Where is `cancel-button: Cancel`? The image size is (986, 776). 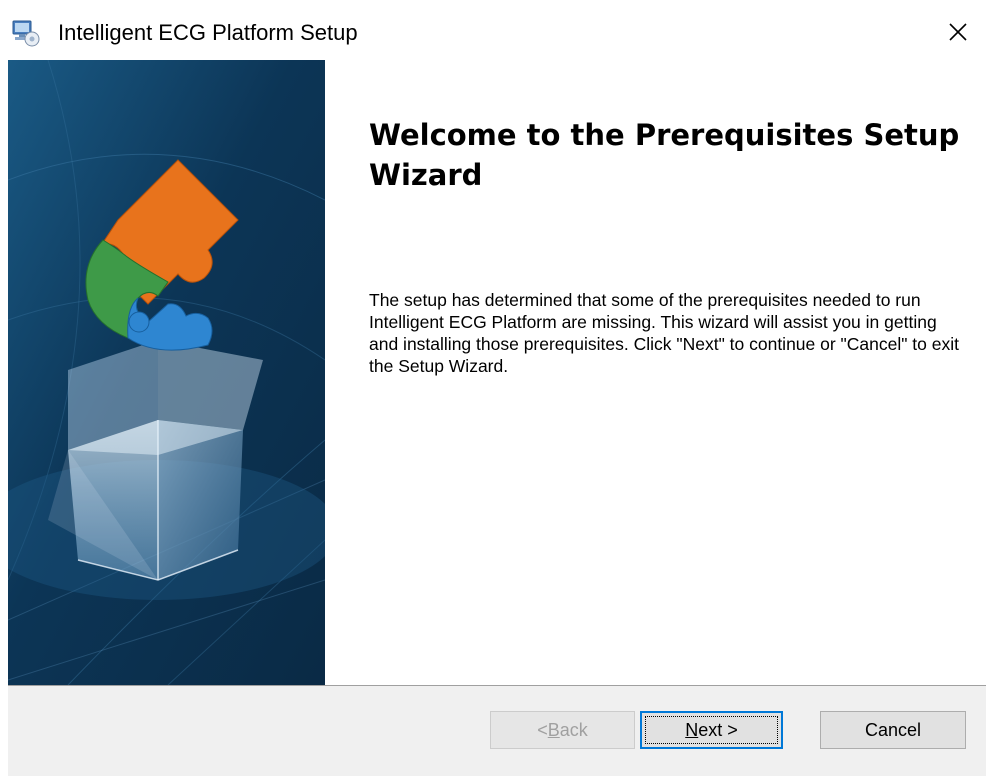
cancel-button: Cancel is located at coordinates (893, 730).